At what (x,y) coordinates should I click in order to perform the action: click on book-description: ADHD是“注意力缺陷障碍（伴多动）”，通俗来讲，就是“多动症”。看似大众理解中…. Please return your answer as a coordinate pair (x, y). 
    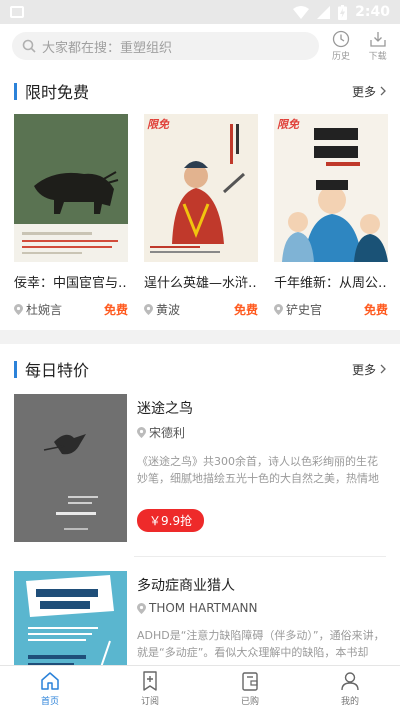
    Looking at the image, I should click on (261, 644).